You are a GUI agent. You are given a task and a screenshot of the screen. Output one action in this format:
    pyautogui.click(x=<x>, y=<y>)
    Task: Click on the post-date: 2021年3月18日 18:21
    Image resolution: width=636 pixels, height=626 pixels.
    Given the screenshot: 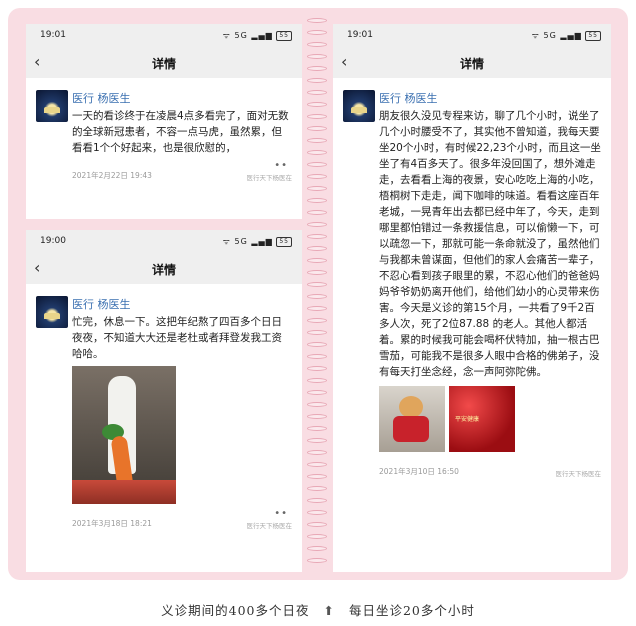 What is the action you would take?
    pyautogui.click(x=112, y=523)
    